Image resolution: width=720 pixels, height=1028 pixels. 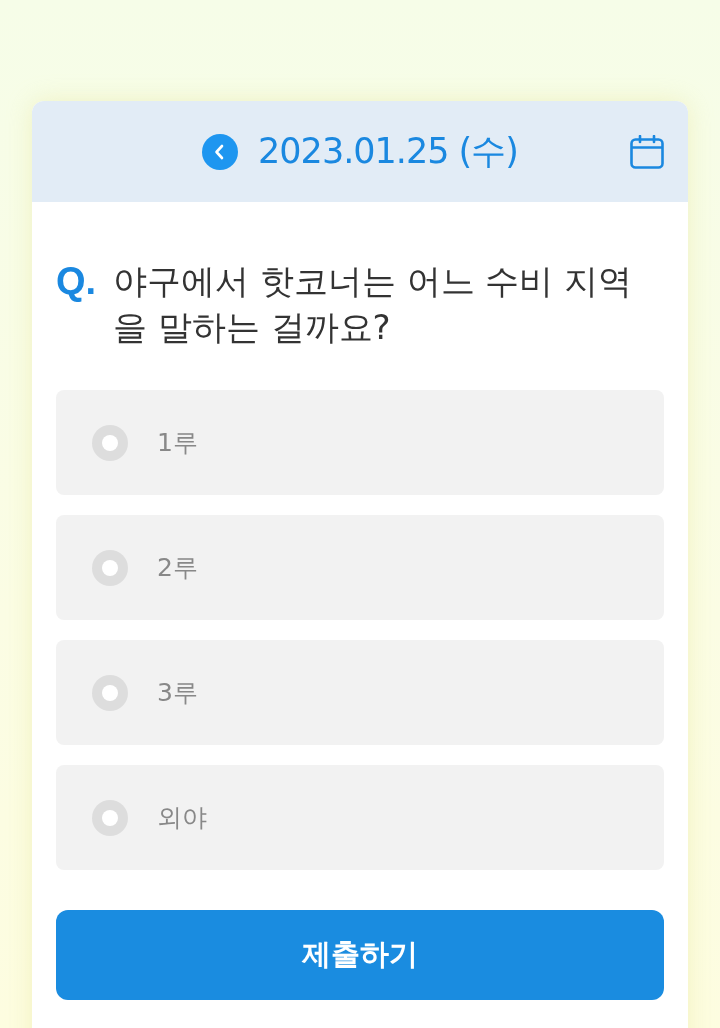 I want to click on answer-option: 2루, so click(x=360, y=567).